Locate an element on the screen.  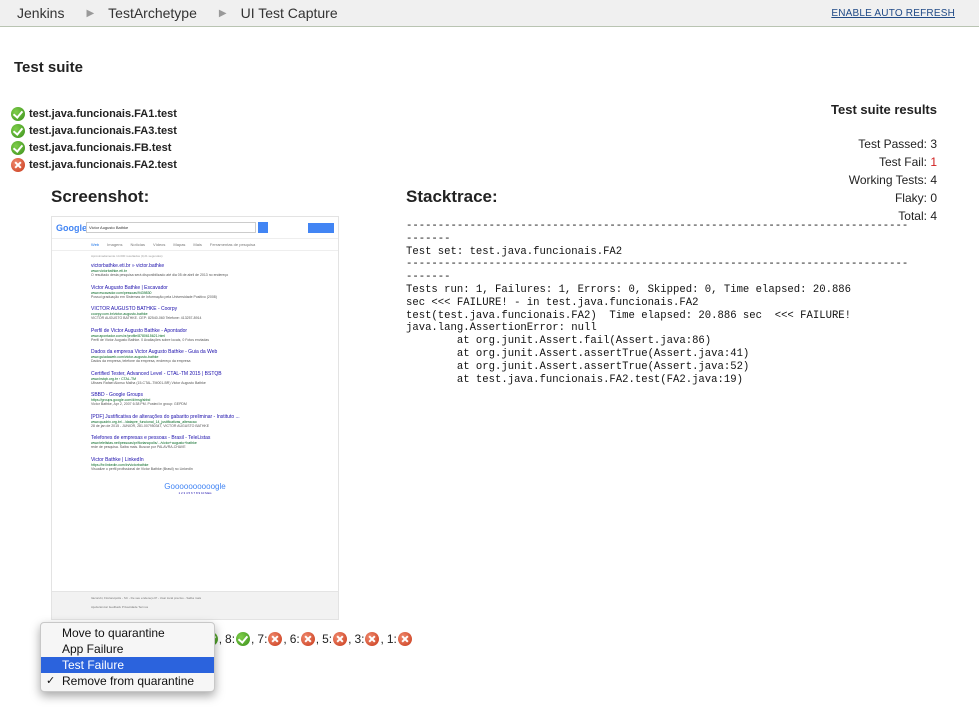
history-entry: 7:, is located at coordinates (272, 639).